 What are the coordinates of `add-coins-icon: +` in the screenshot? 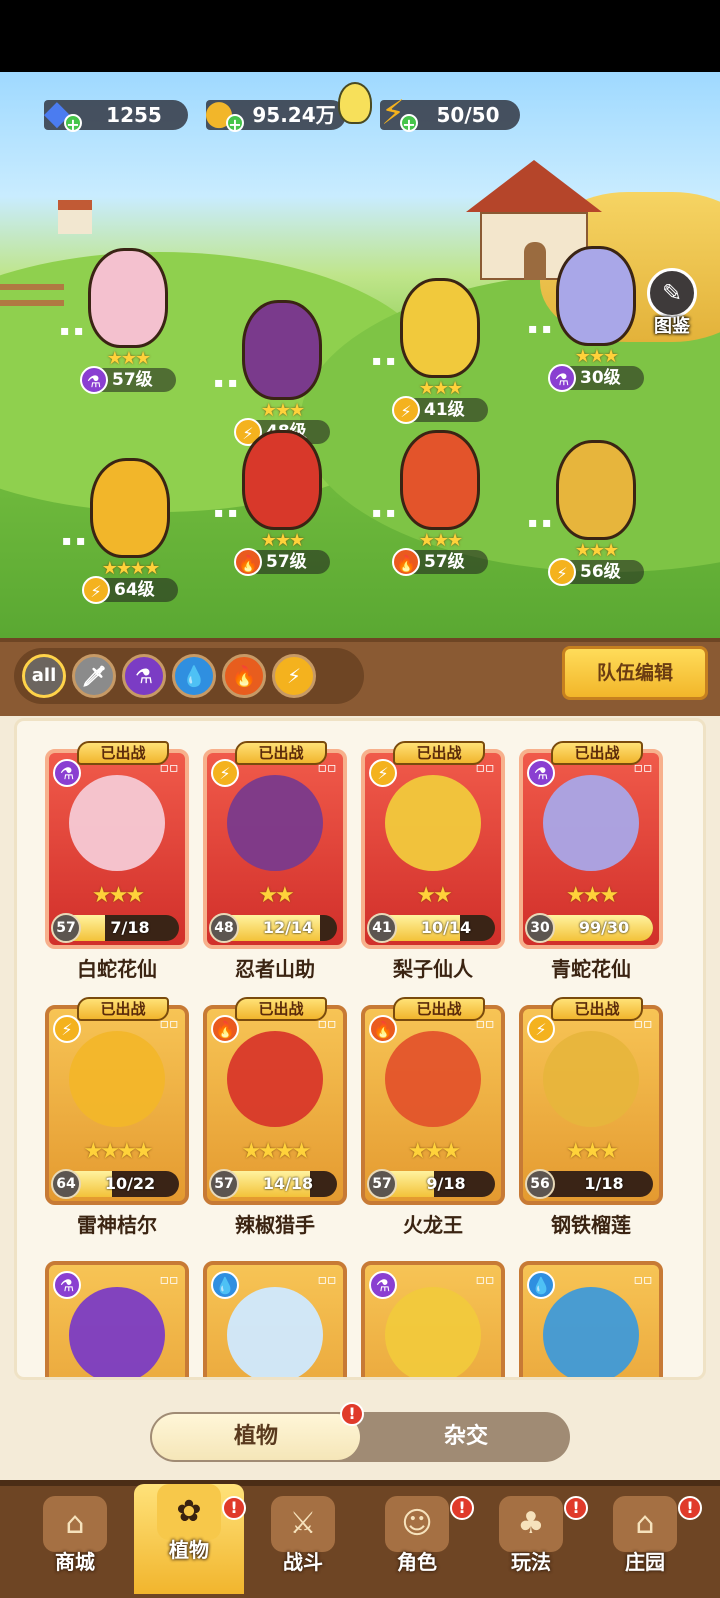 It's located at (235, 124).